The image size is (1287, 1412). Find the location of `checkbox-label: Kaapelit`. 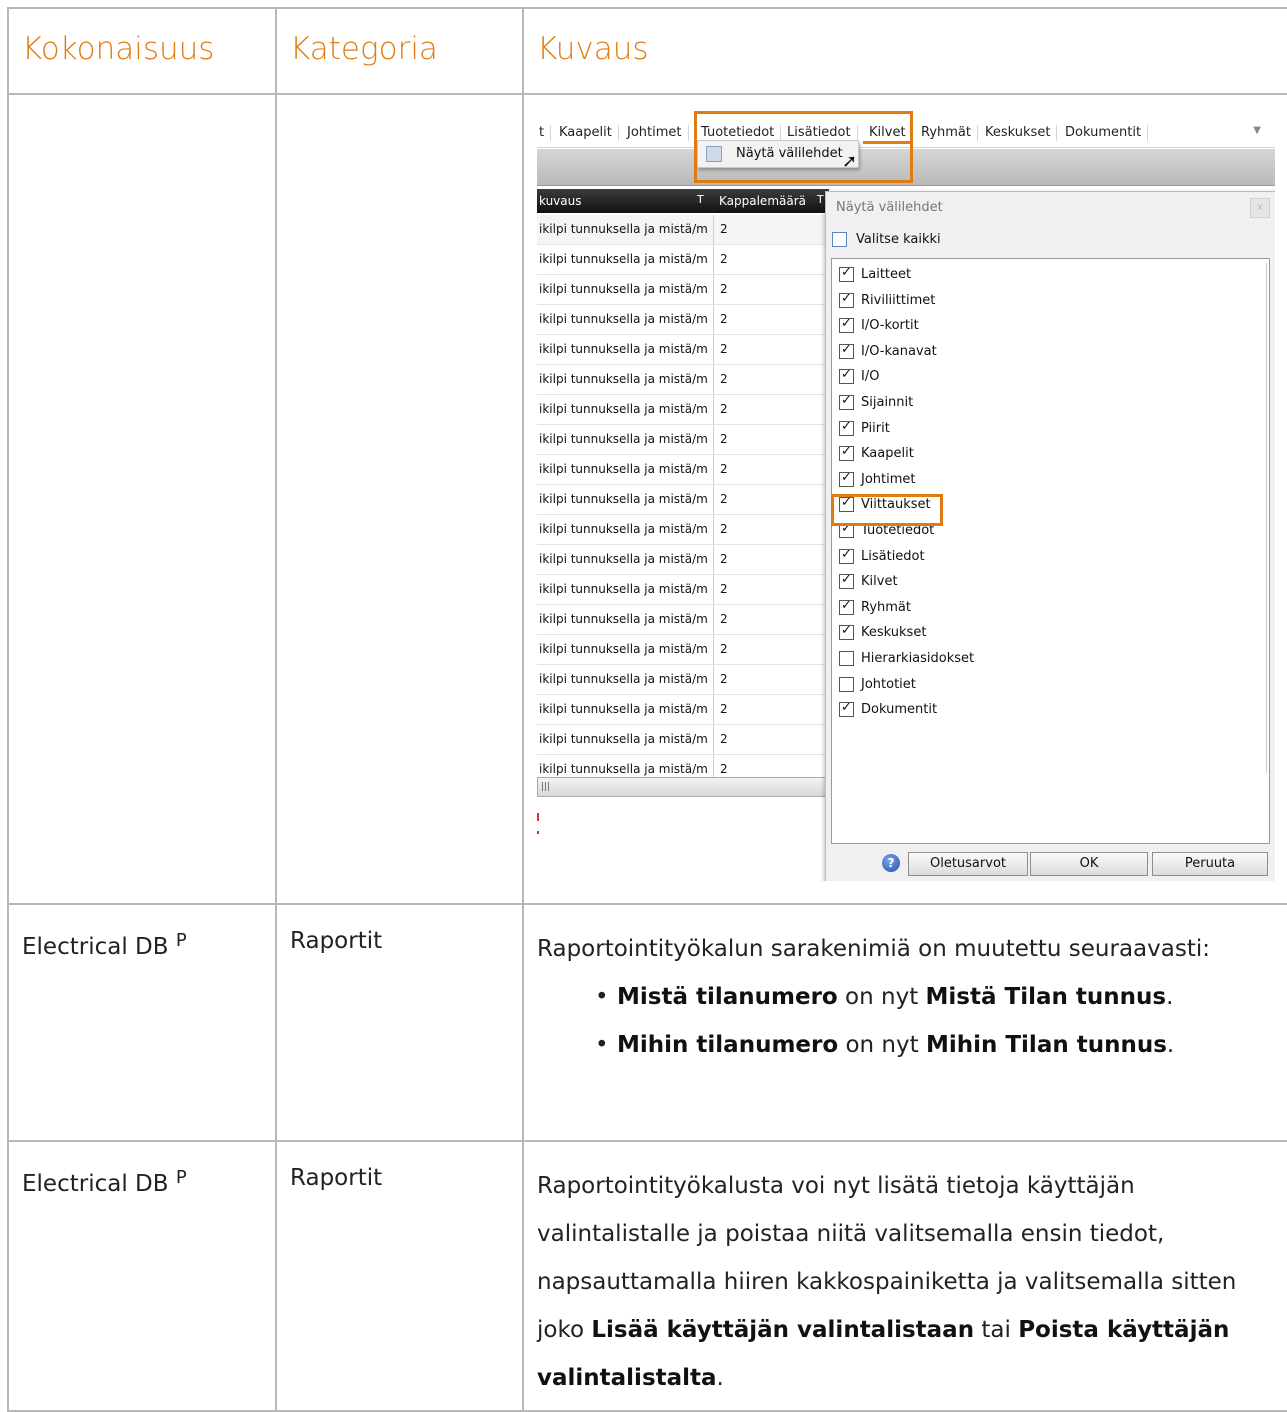

checkbox-label: Kaapelit is located at coordinates (887, 454).